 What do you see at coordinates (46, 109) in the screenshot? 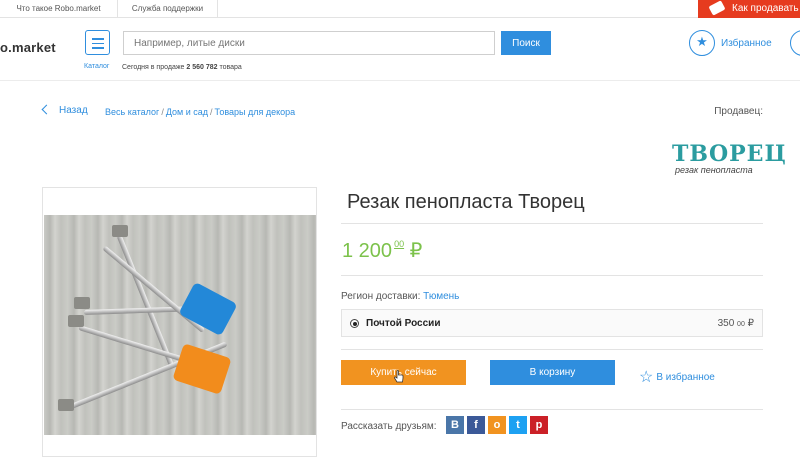
I see `chevron-left-icon` at bounding box center [46, 109].